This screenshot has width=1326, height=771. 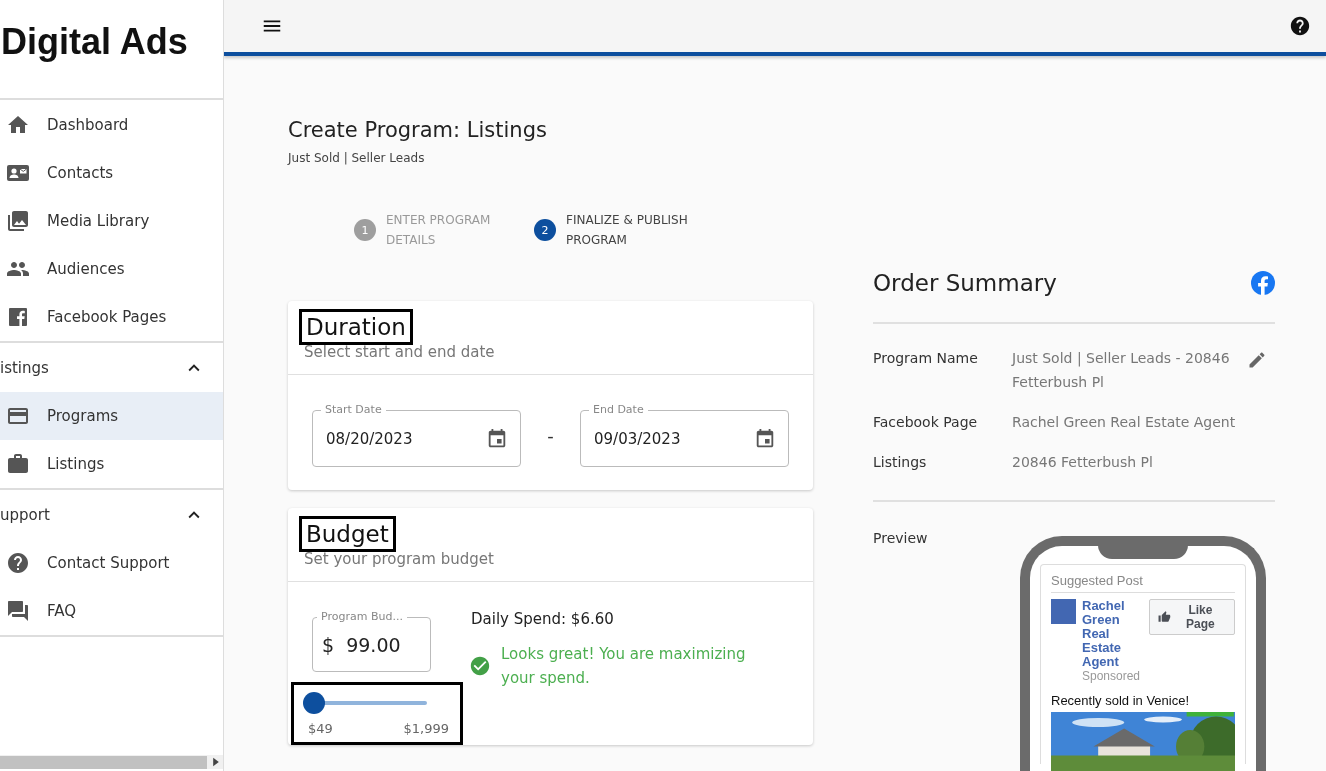 What do you see at coordinates (111, 416) in the screenshot?
I see `nav-item: Programs` at bounding box center [111, 416].